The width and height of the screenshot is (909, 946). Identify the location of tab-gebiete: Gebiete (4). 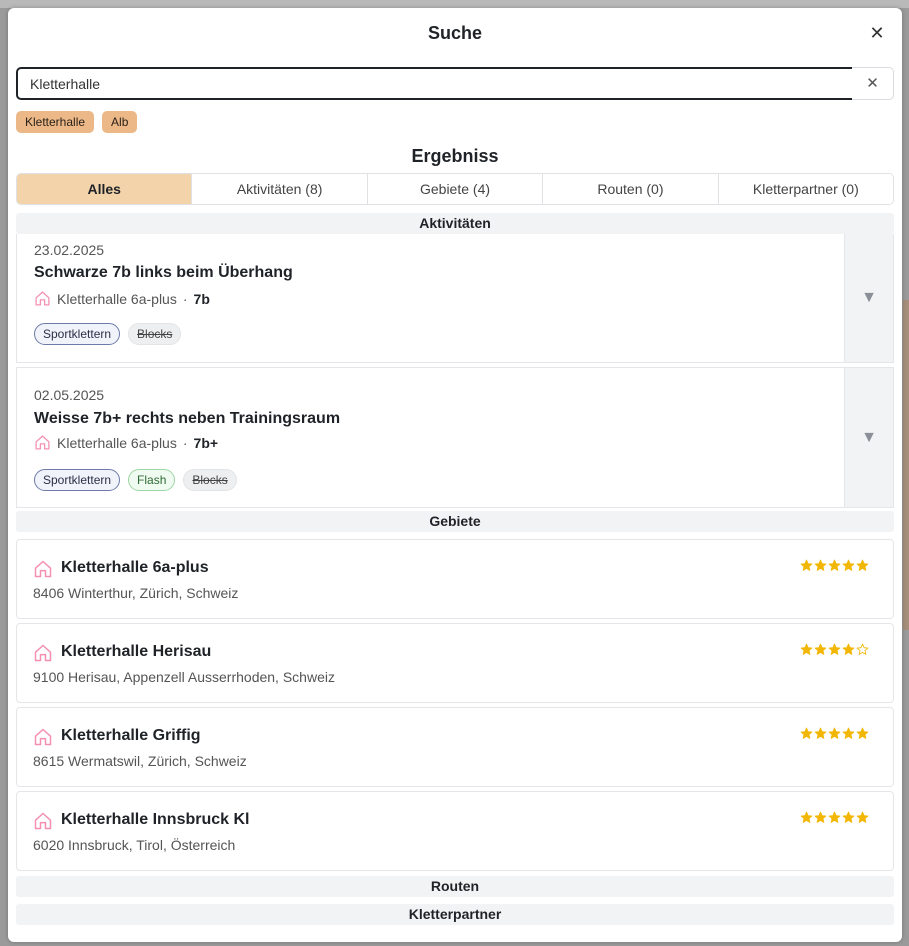
(454, 189).